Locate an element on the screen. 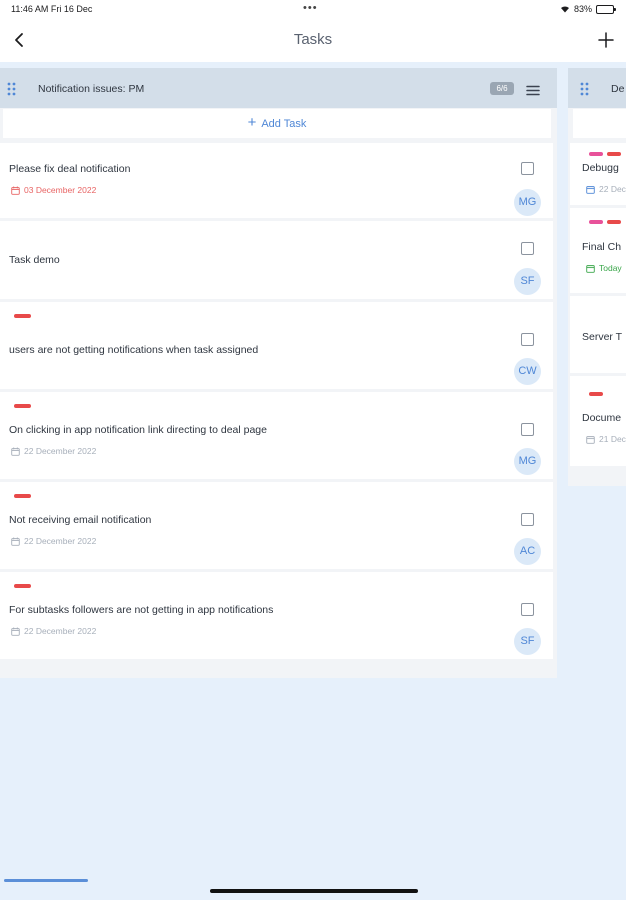 The width and height of the screenshot is (626, 900). task-card: Server T is located at coordinates (598, 334).